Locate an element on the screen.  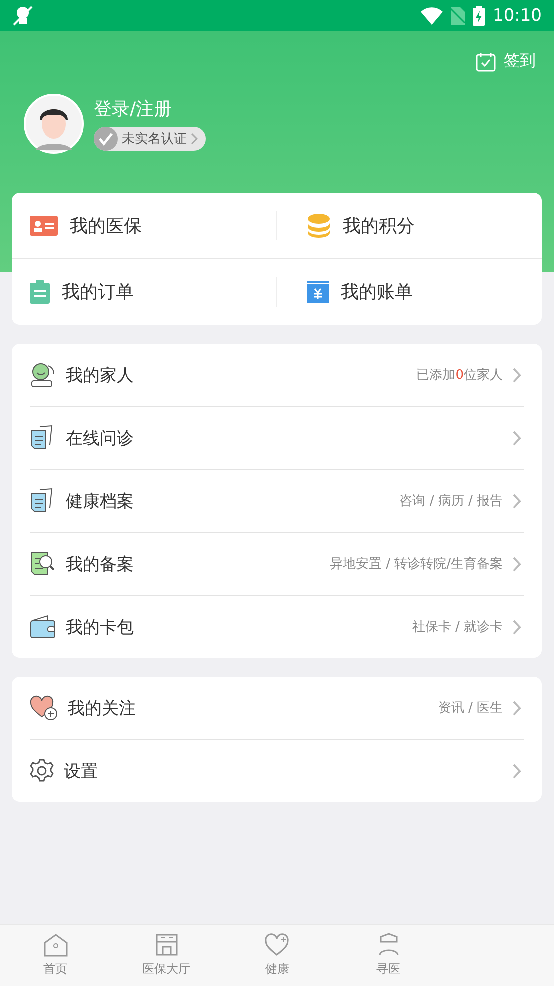
document-search-icon is located at coordinates (43, 564).